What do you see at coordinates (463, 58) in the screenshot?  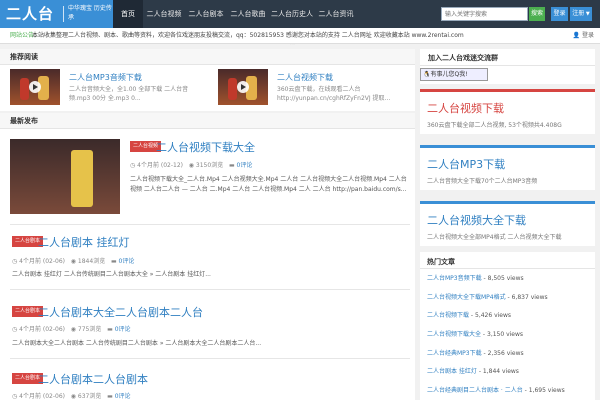 I see `qrcode-heading: 加入二人台戏迷交流群` at bounding box center [463, 58].